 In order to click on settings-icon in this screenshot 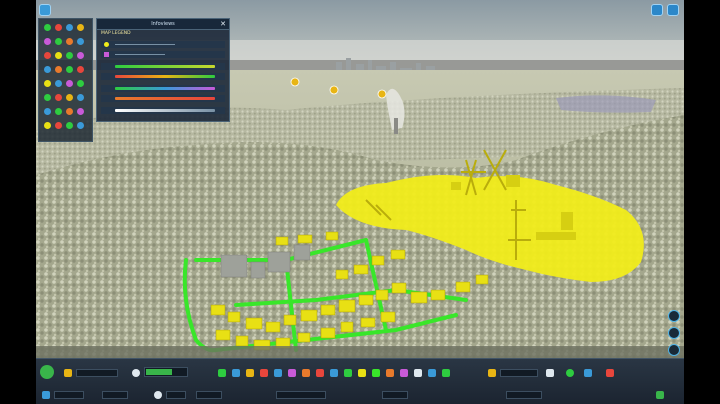, I will do `click(673, 10)`.